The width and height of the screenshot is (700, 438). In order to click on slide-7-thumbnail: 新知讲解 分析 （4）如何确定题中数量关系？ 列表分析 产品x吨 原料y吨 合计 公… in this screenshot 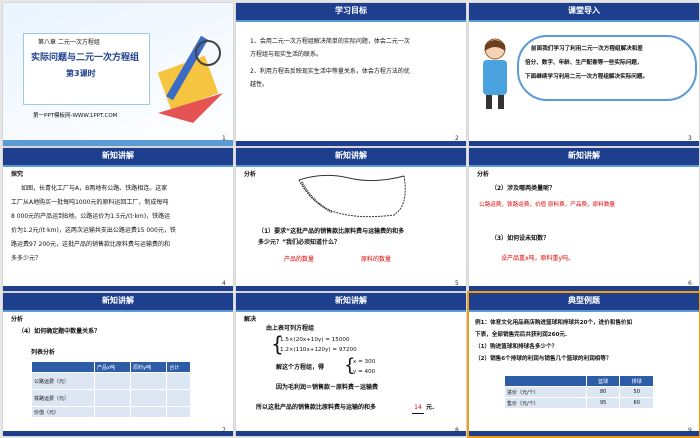, I will do `click(118, 364)`.